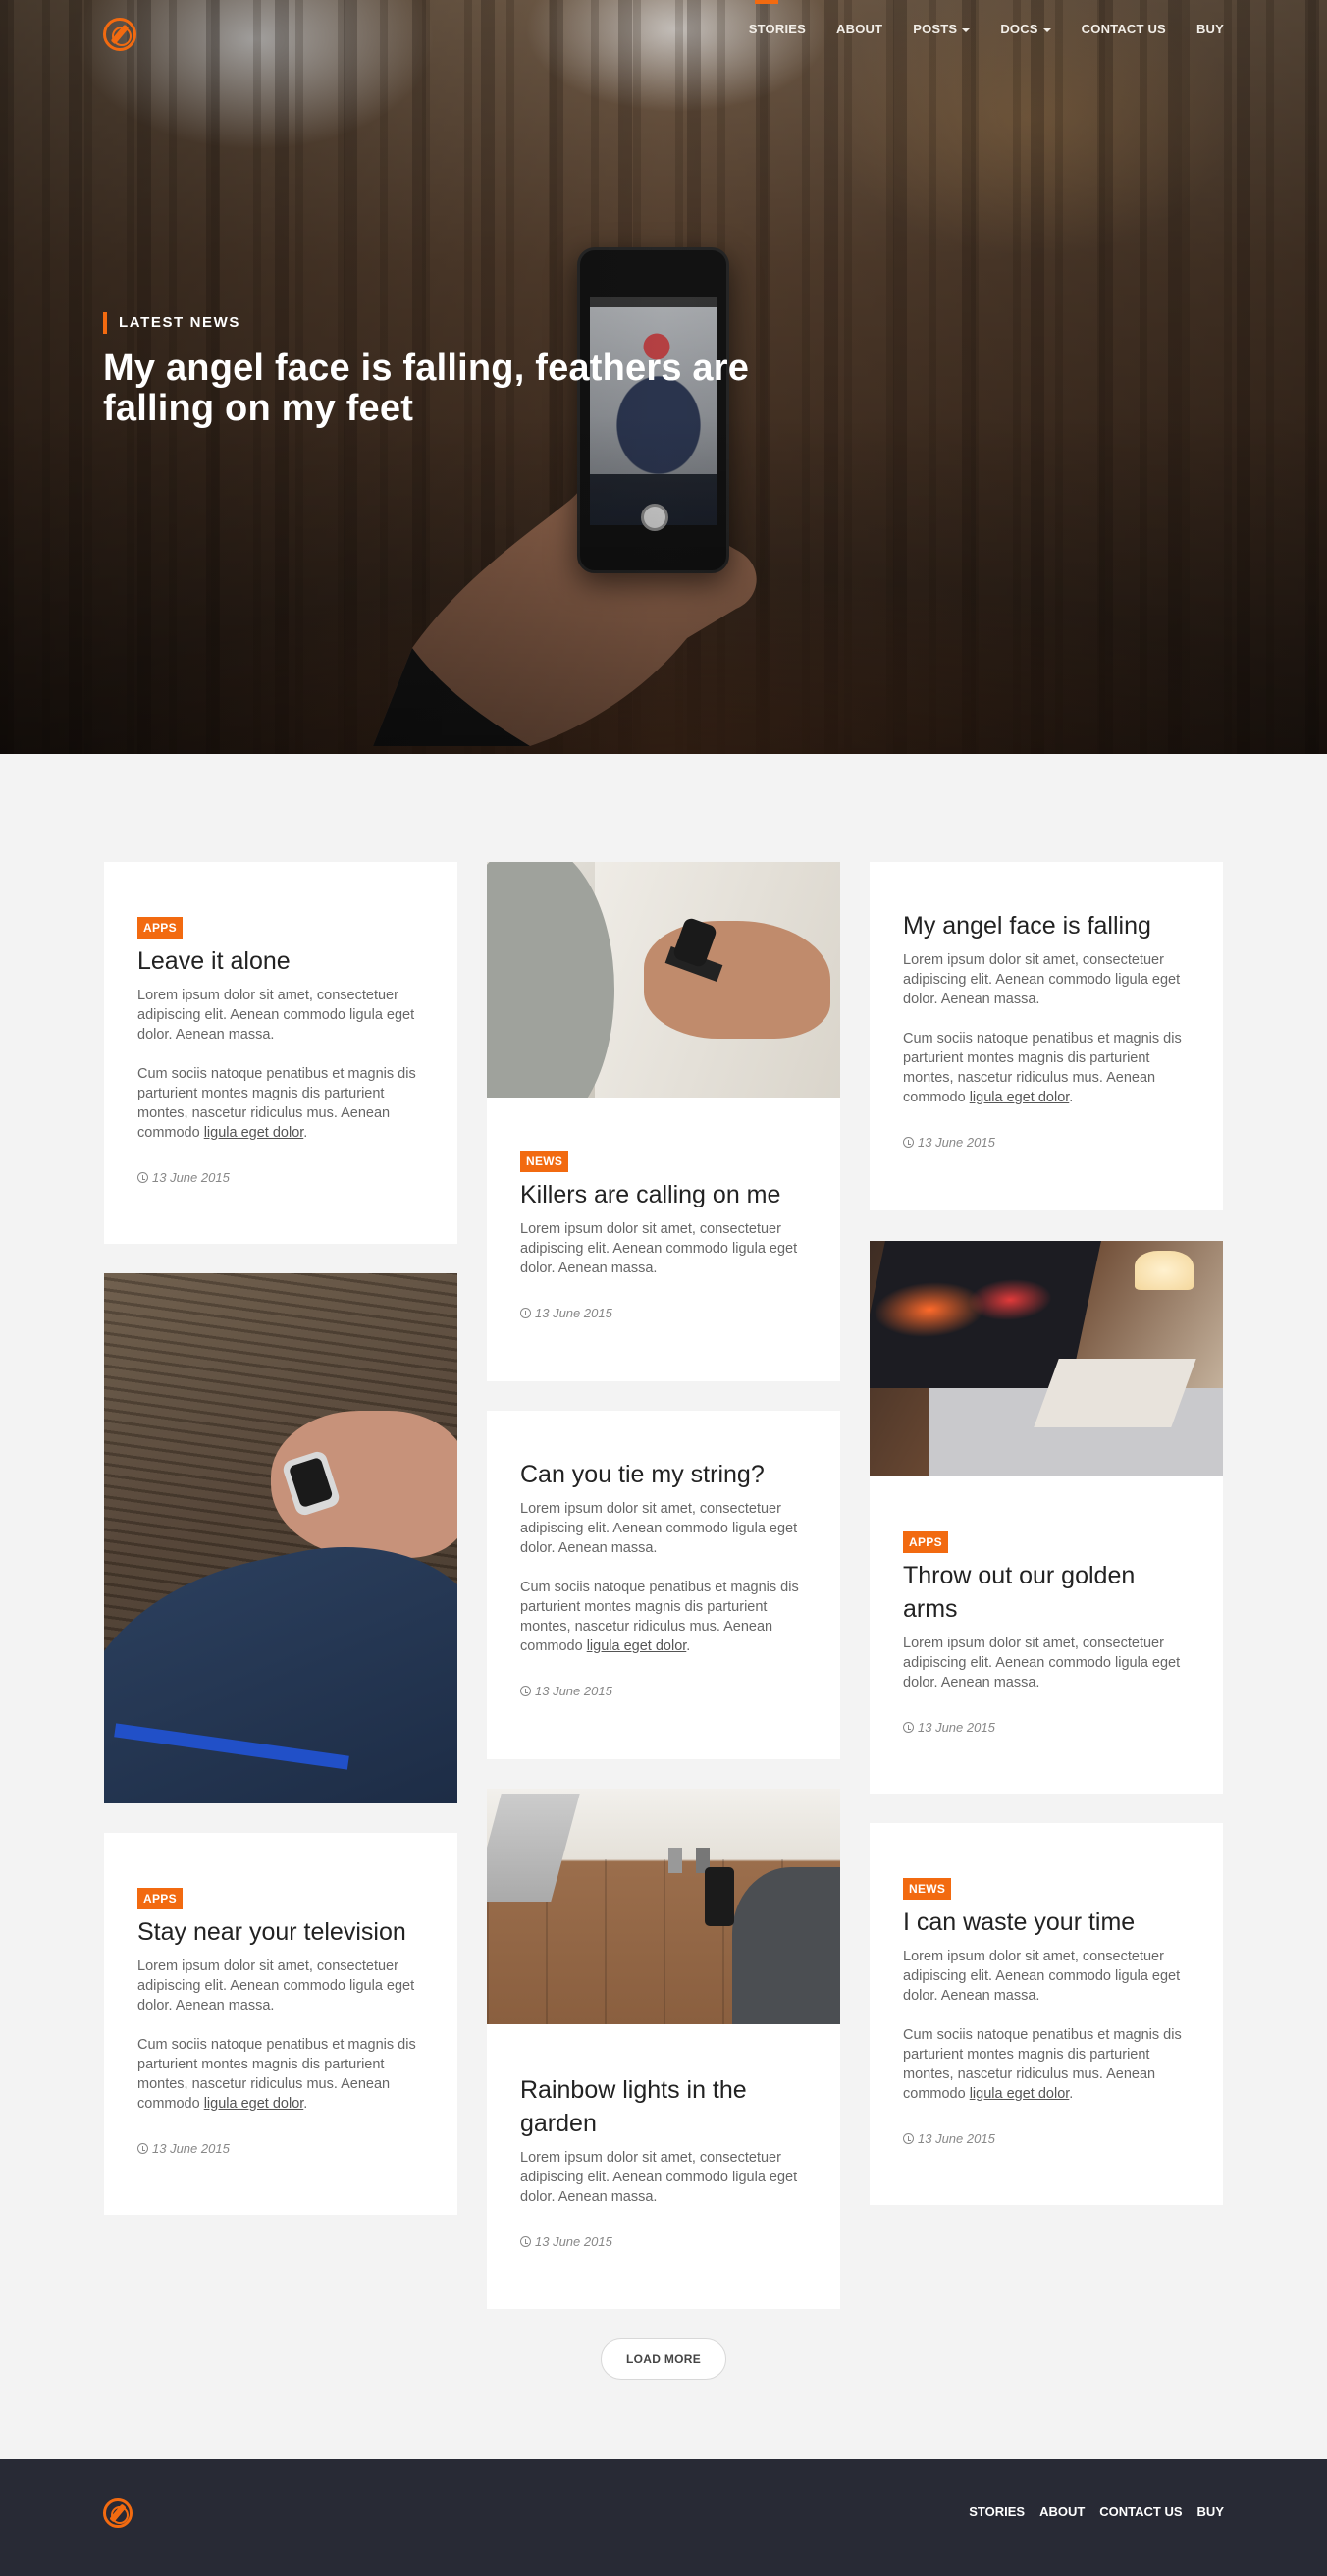  I want to click on post-title: My angel face is falling, so click(1046, 925).